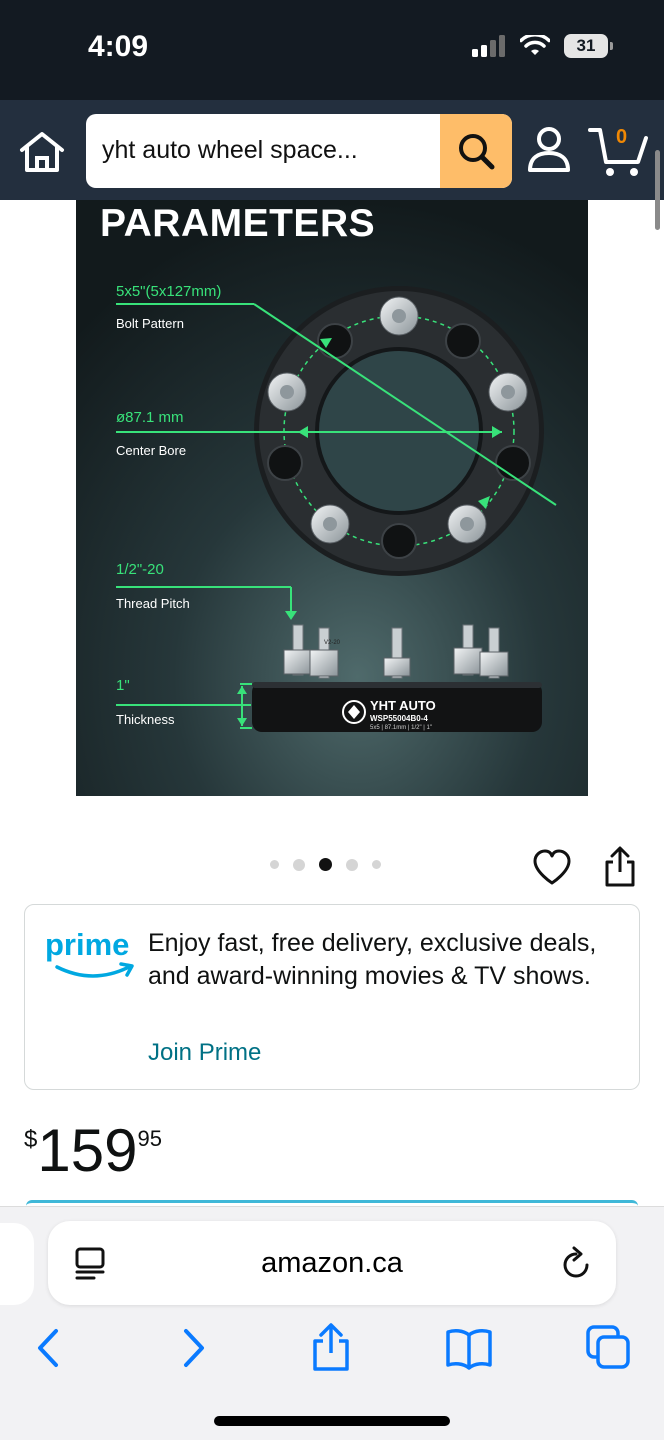 The image size is (664, 1440). What do you see at coordinates (149, 1138) in the screenshot?
I see `price-fraction: 95` at bounding box center [149, 1138].